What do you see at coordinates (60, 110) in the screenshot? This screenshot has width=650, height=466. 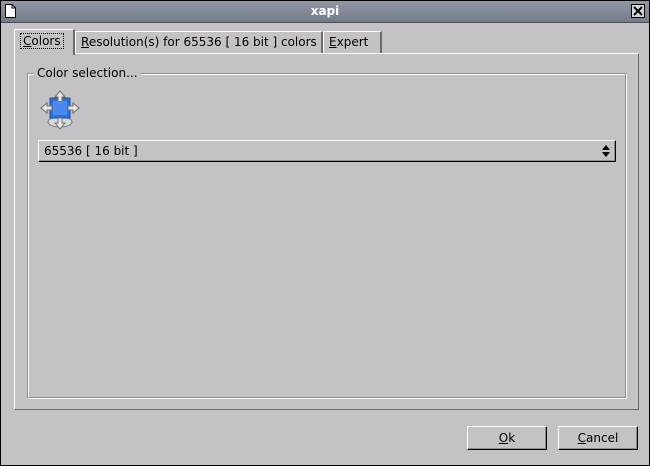 I see `display-settings-icon` at bounding box center [60, 110].